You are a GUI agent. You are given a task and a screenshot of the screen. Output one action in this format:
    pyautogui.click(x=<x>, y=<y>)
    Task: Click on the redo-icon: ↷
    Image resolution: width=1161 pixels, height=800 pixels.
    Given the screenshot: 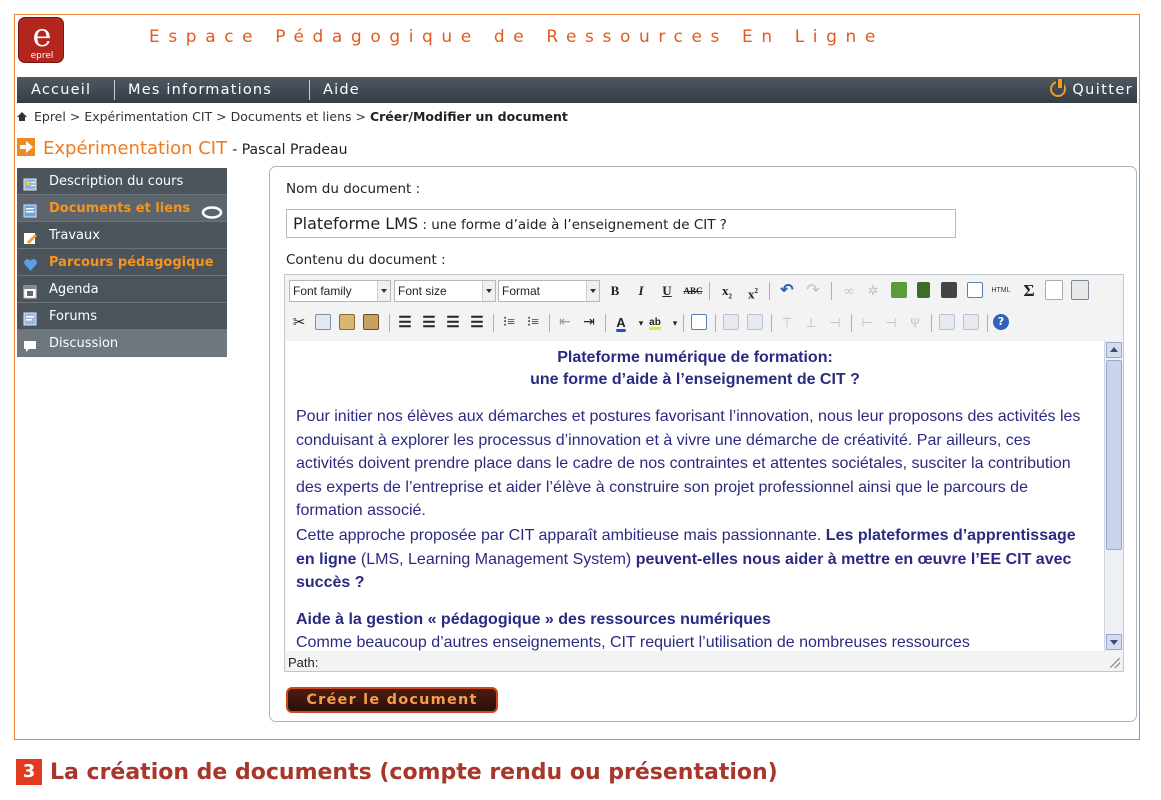 What is the action you would take?
    pyautogui.click(x=813, y=291)
    